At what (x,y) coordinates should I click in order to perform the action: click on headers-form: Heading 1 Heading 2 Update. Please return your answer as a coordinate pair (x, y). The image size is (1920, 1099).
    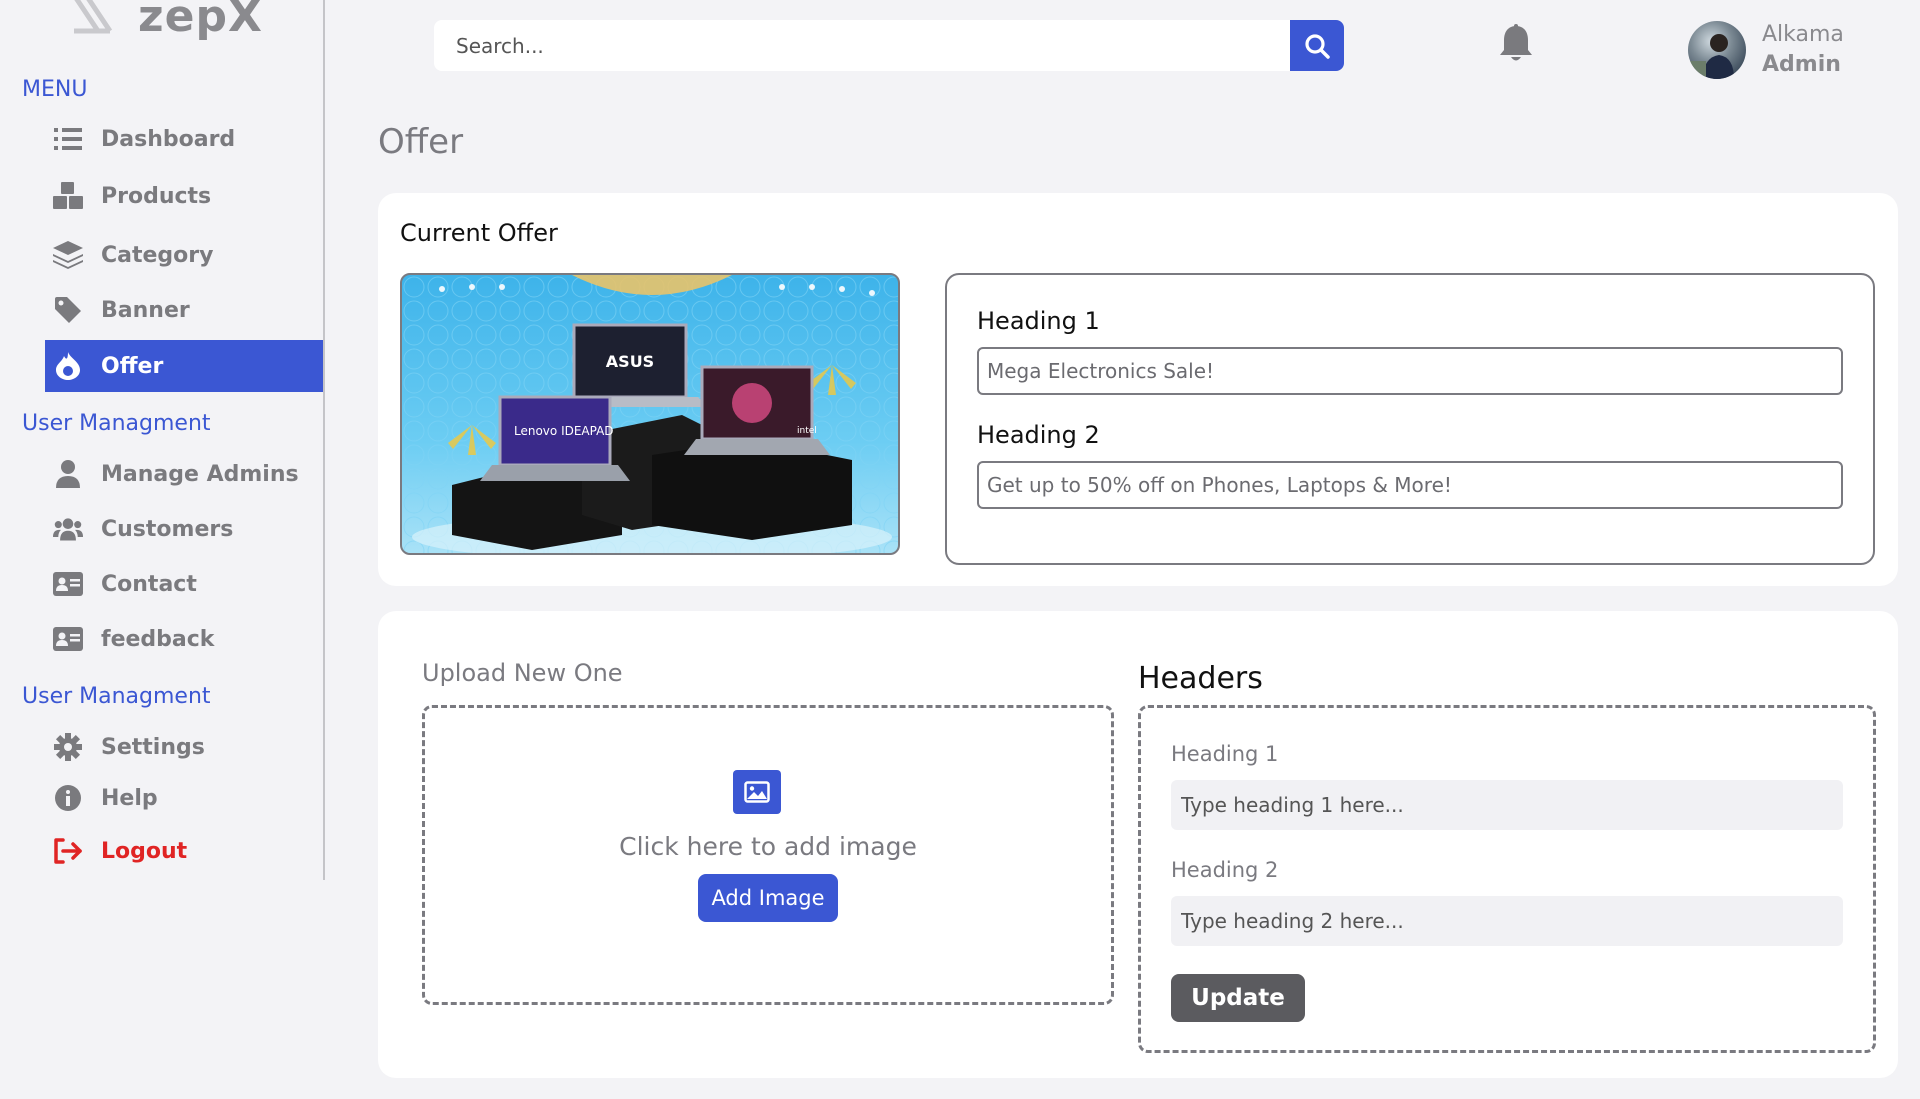
    Looking at the image, I should click on (1507, 879).